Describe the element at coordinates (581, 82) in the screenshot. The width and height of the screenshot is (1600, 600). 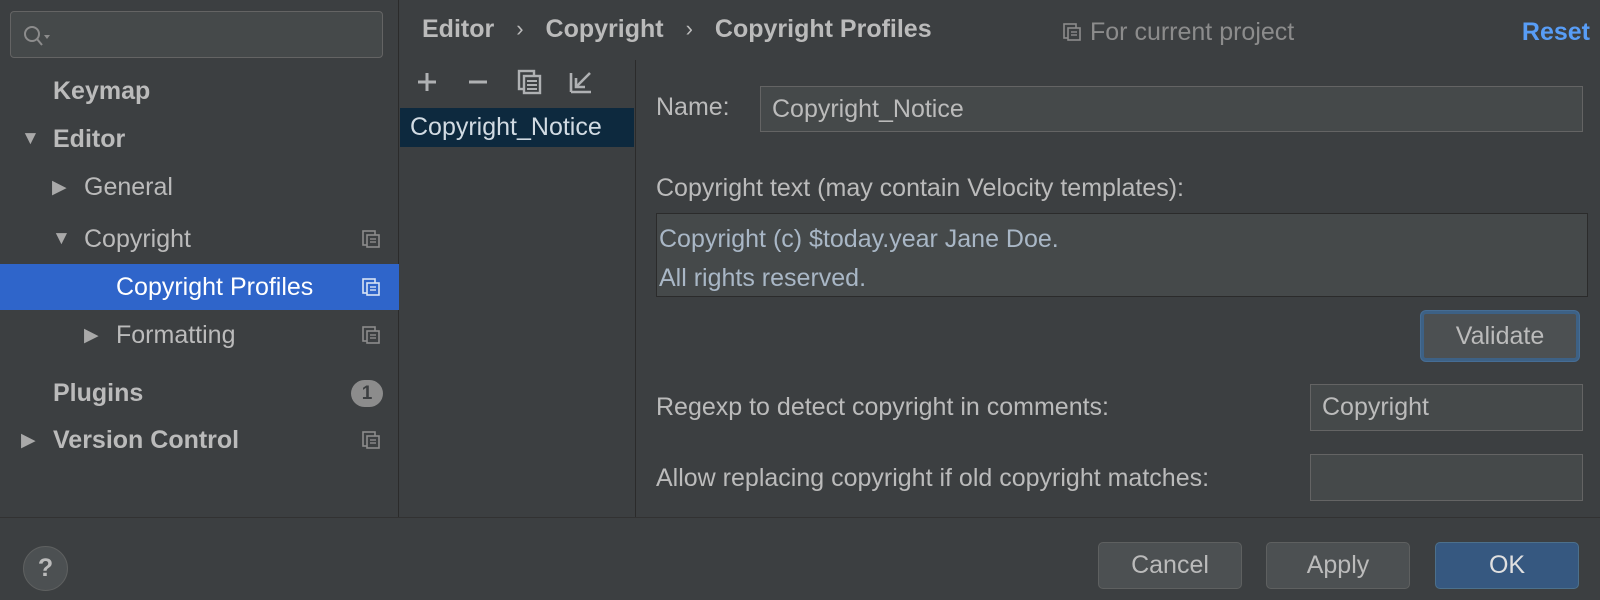
I see `import-icon` at that location.